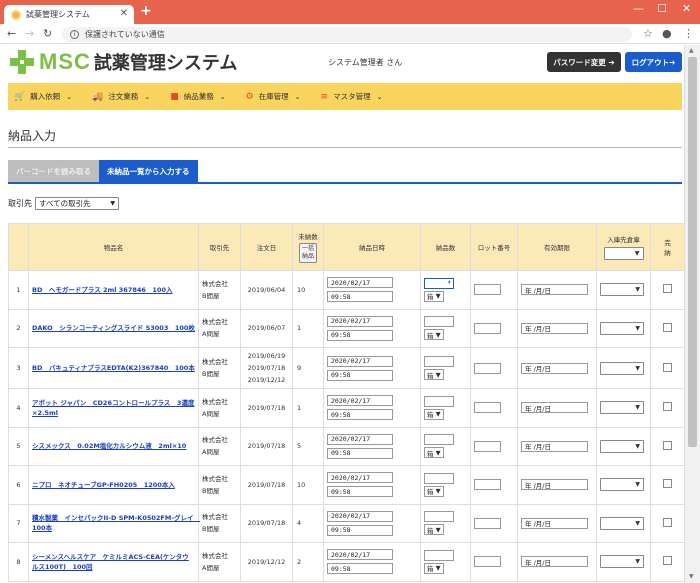  What do you see at coordinates (121, 96) in the screenshot?
I see `menu-order: 🚚 注文業務 ⌄` at bounding box center [121, 96].